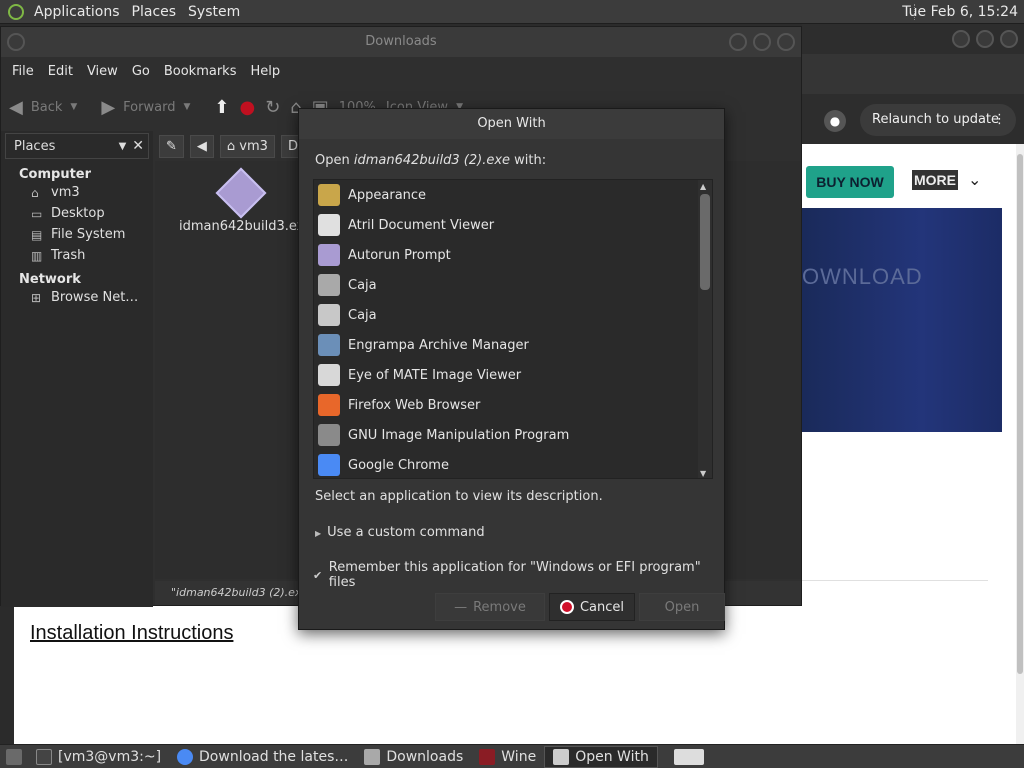 The image size is (1024, 768). I want to click on installation-instructions-link: Installation Instructions, so click(131, 633).